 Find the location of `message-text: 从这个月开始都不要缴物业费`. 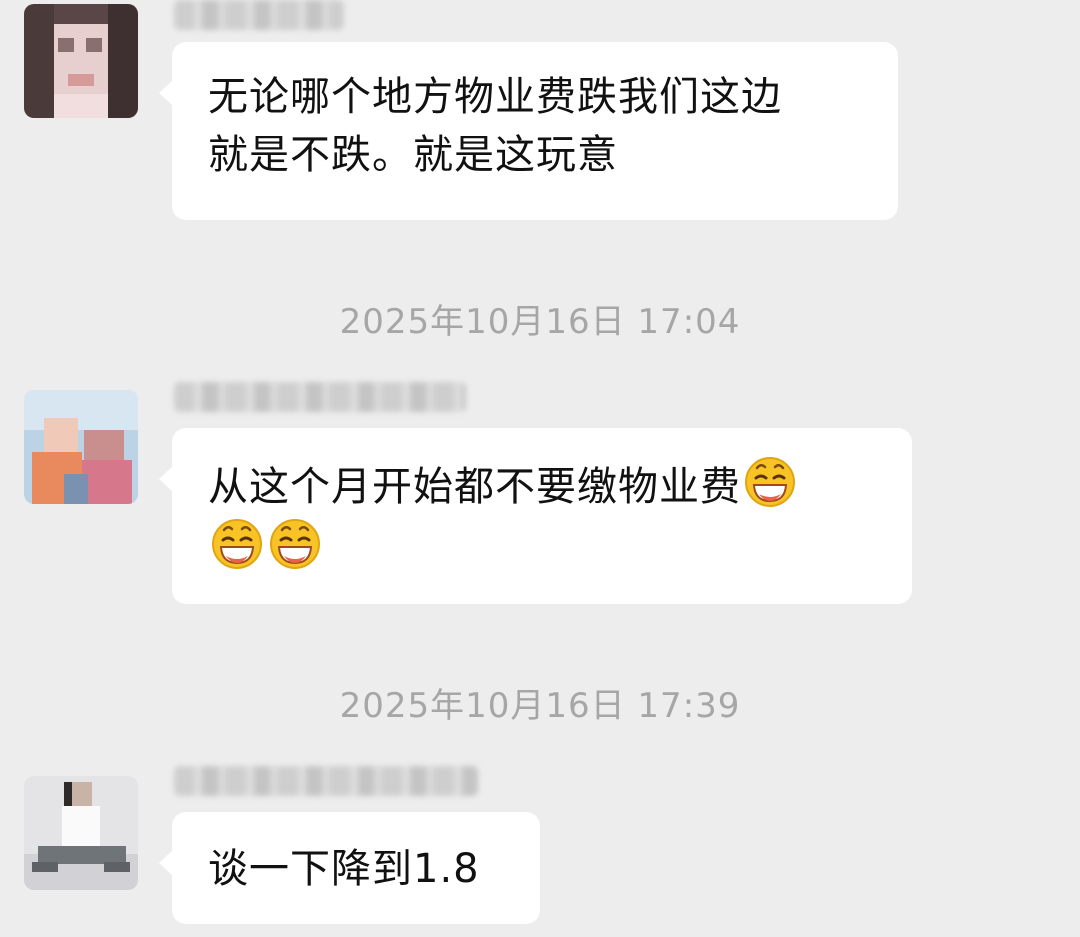

message-text: 从这个月开始都不要缴物业费 is located at coordinates (474, 487).